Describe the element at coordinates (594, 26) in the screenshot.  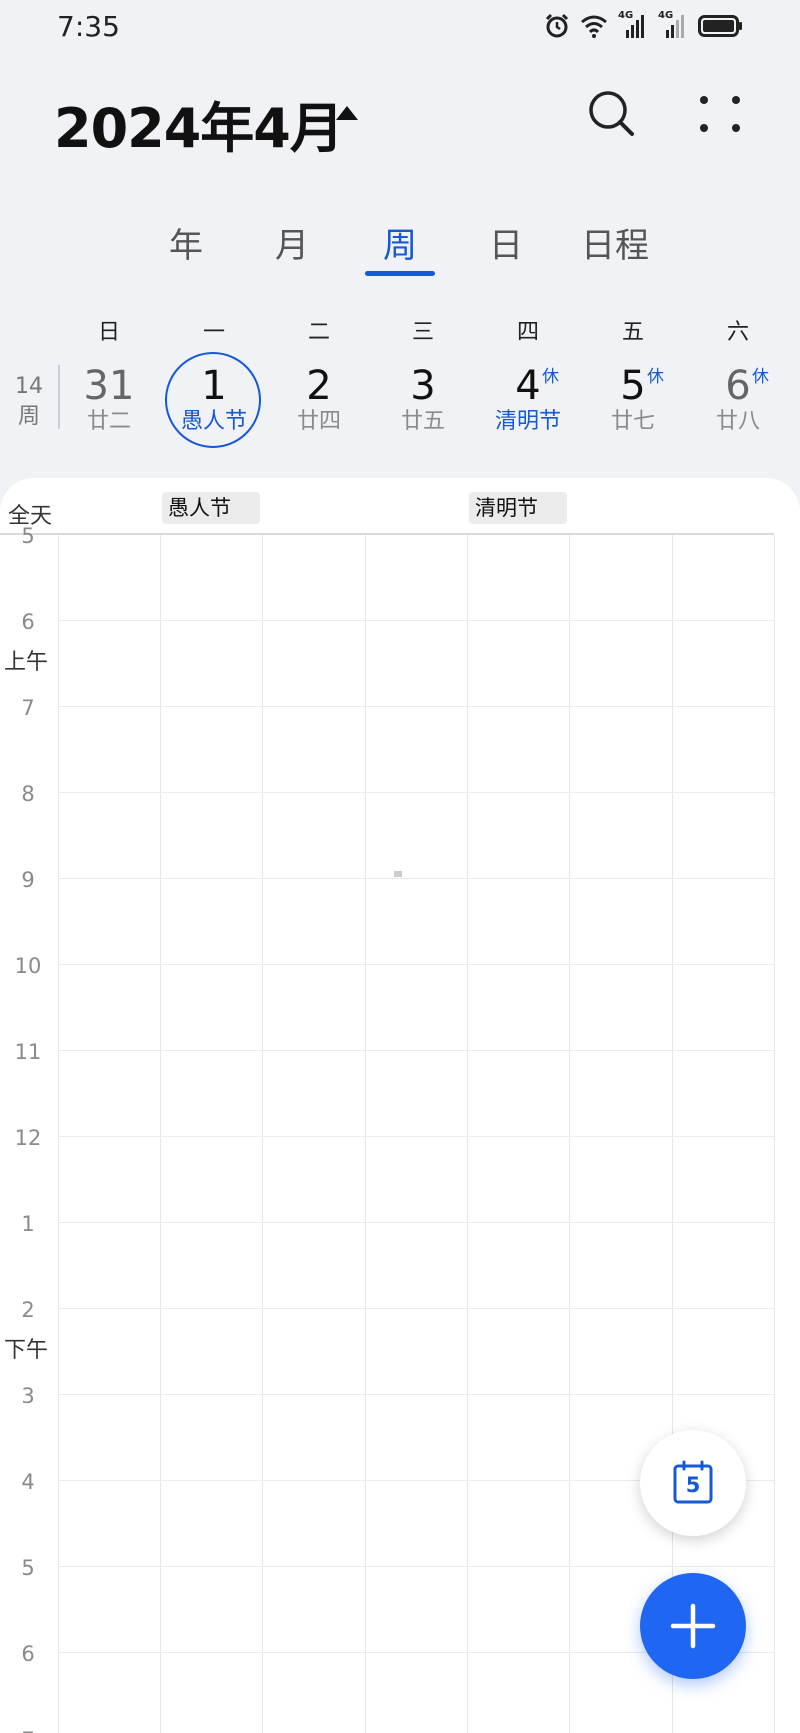
I see `wifi-icon` at that location.